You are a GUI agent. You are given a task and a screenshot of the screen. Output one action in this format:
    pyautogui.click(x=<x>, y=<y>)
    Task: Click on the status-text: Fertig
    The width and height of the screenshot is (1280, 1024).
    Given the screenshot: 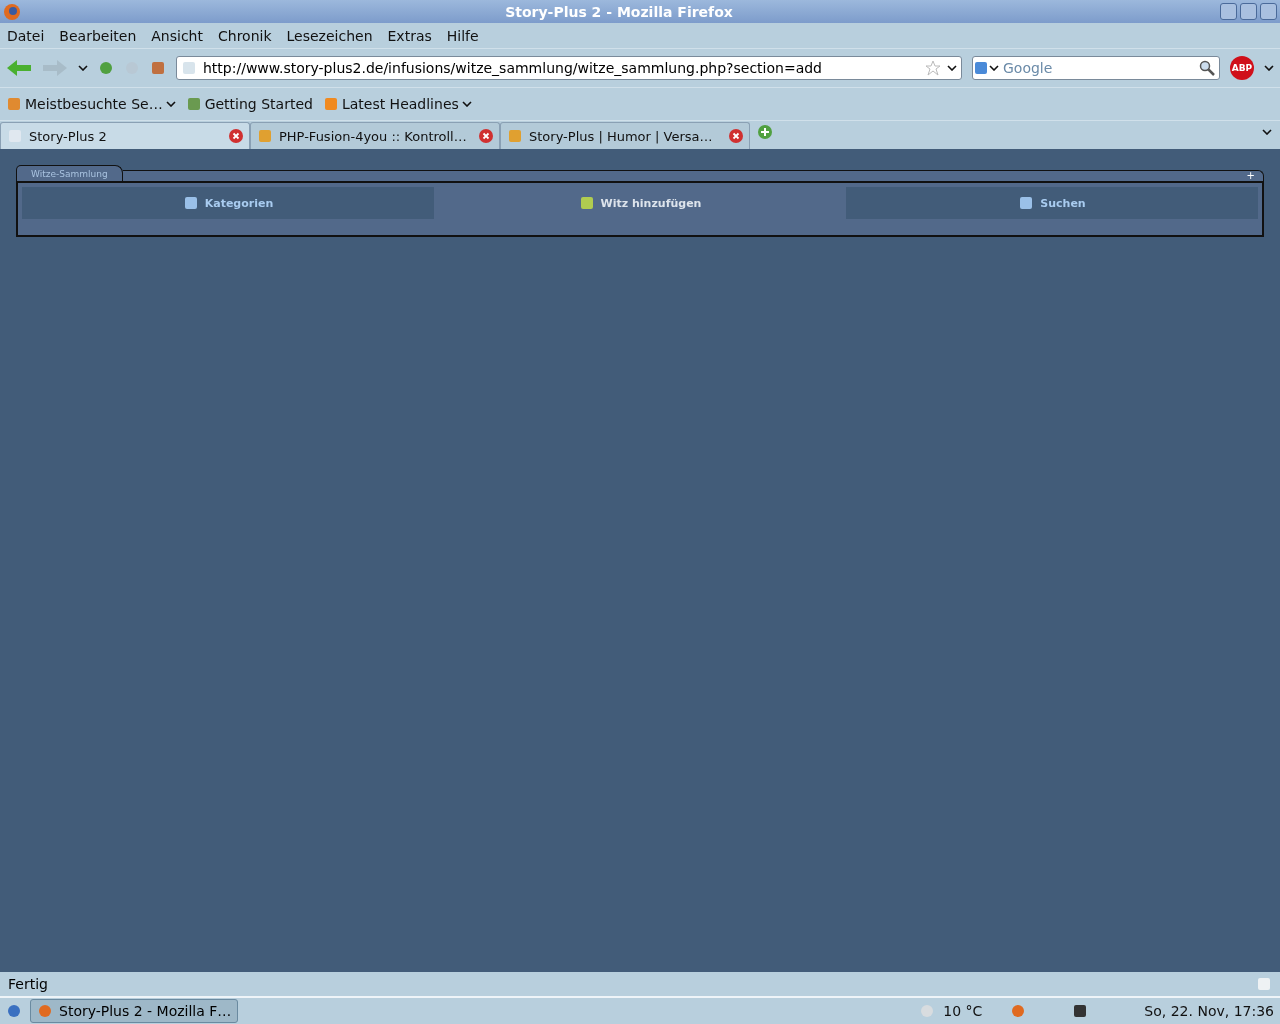 What is the action you would take?
    pyautogui.click(x=28, y=984)
    